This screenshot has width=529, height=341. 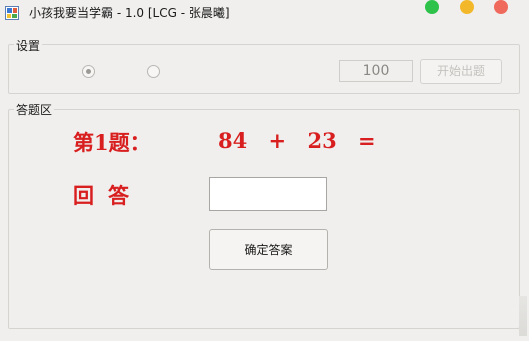 I want to click on question-number-label: 第1题：, so click(x=112, y=142).